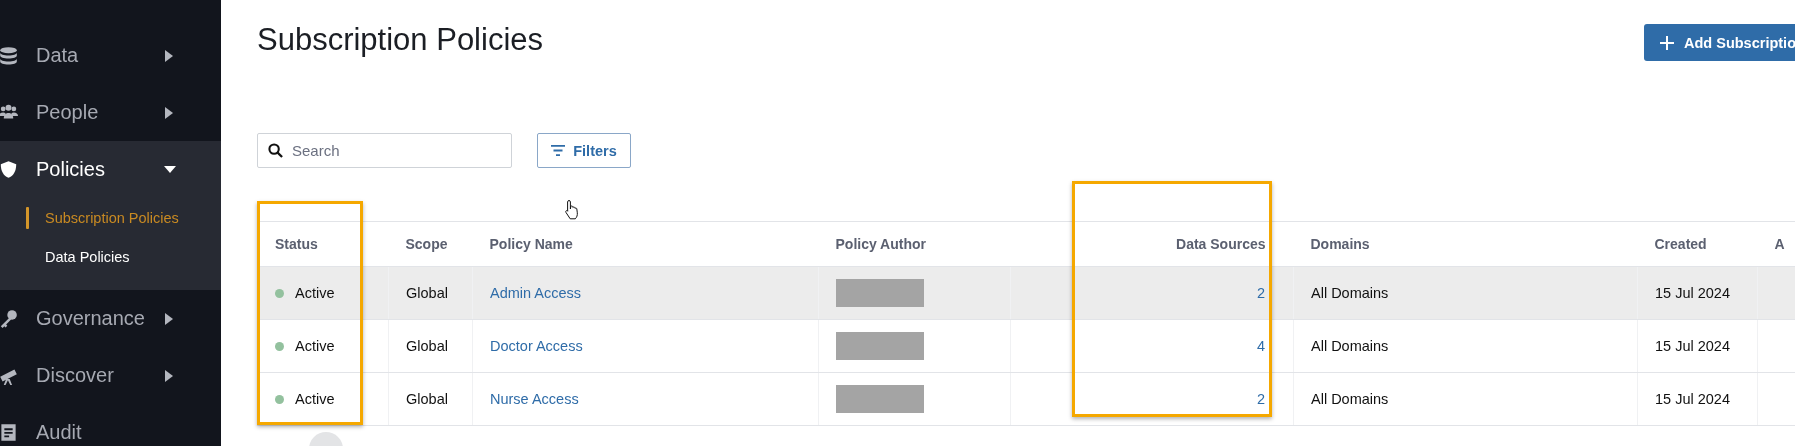 The image size is (1795, 446). Describe the element at coordinates (384, 150) in the screenshot. I see `search-field: Search` at that location.